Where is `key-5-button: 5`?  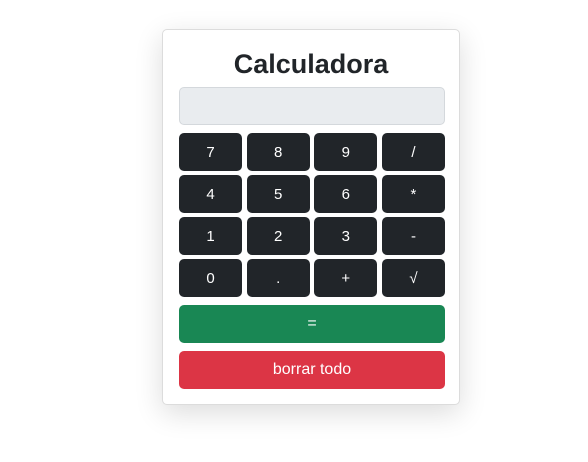 key-5-button: 5 is located at coordinates (278, 194).